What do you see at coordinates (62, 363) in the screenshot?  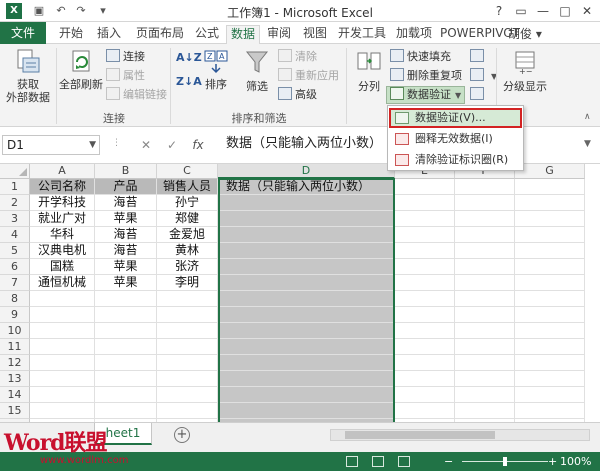 I see `cell-a12` at bounding box center [62, 363].